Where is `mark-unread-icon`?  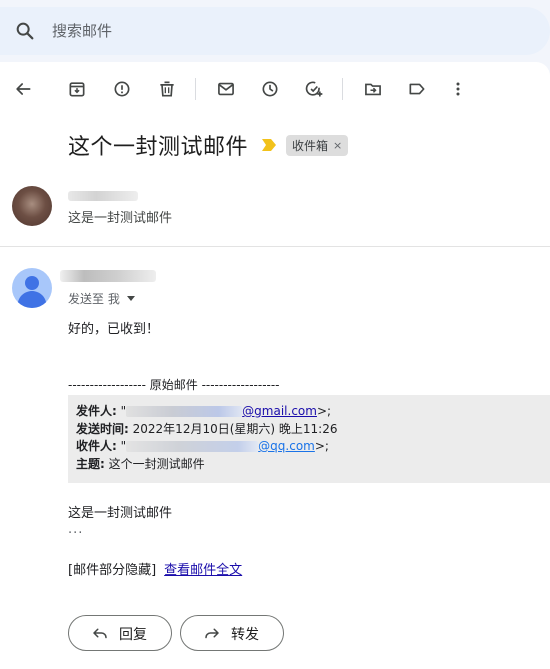 mark-unread-icon is located at coordinates (226, 89).